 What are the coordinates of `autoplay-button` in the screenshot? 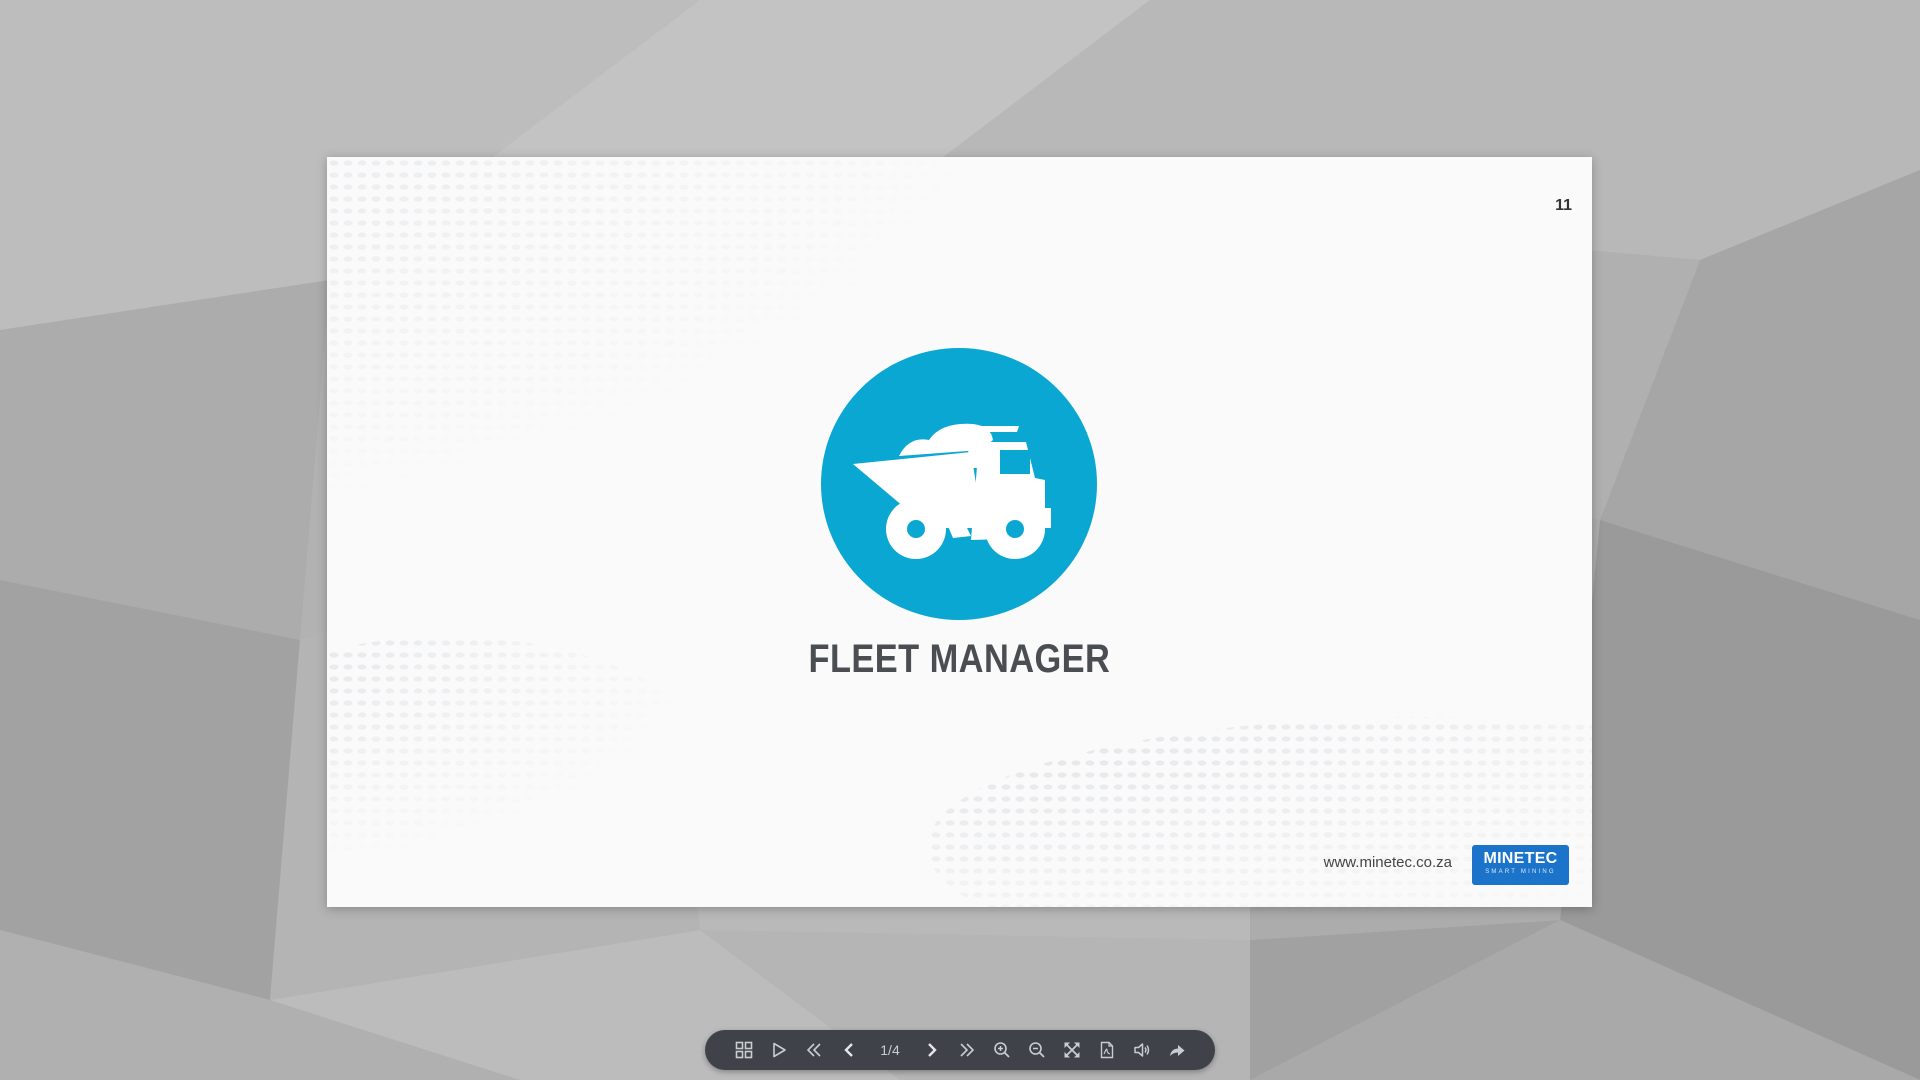 It's located at (778, 1050).